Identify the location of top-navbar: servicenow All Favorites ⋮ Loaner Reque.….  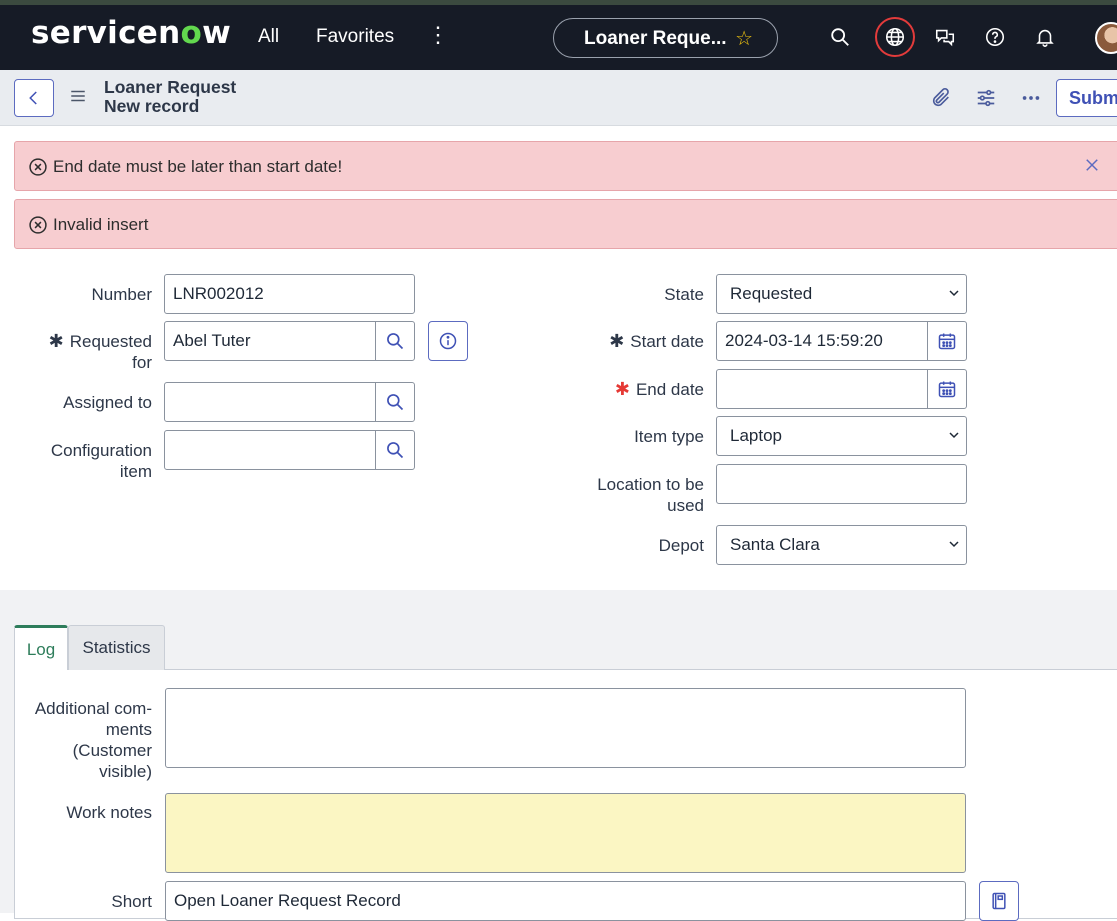
(558, 37).